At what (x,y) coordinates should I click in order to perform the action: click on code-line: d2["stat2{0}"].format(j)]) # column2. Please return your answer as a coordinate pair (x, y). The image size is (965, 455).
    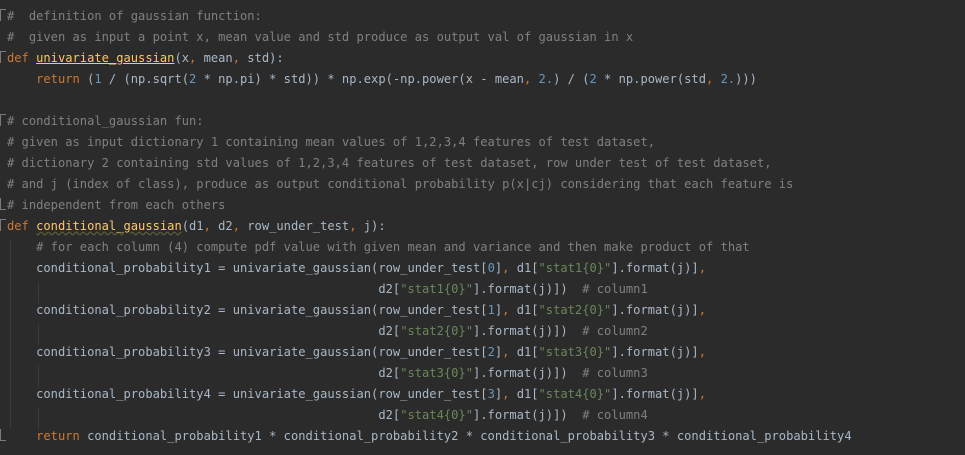
    Looking at the image, I should click on (327, 331).